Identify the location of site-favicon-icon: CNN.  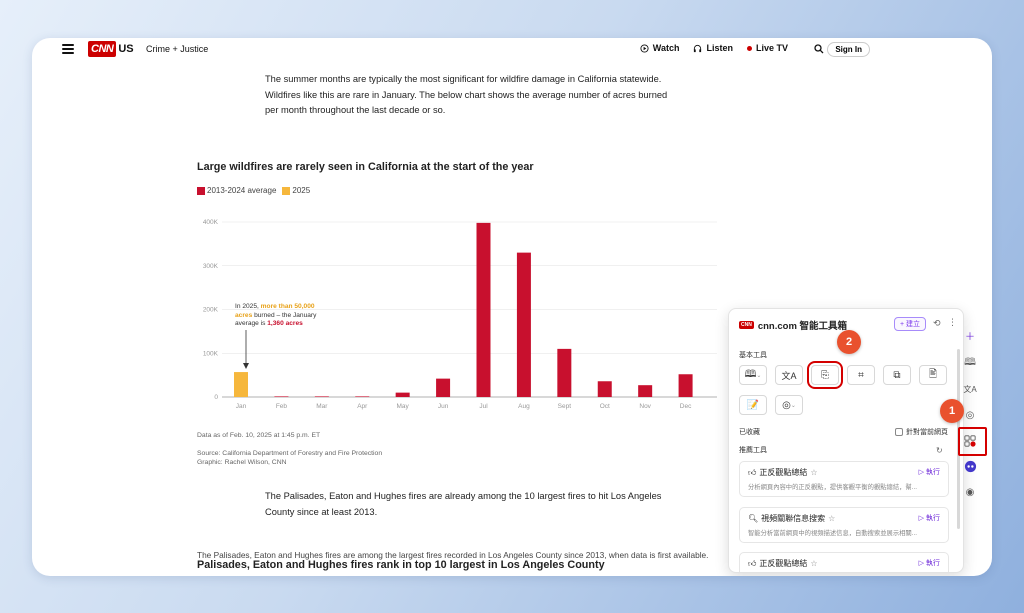
(746, 325).